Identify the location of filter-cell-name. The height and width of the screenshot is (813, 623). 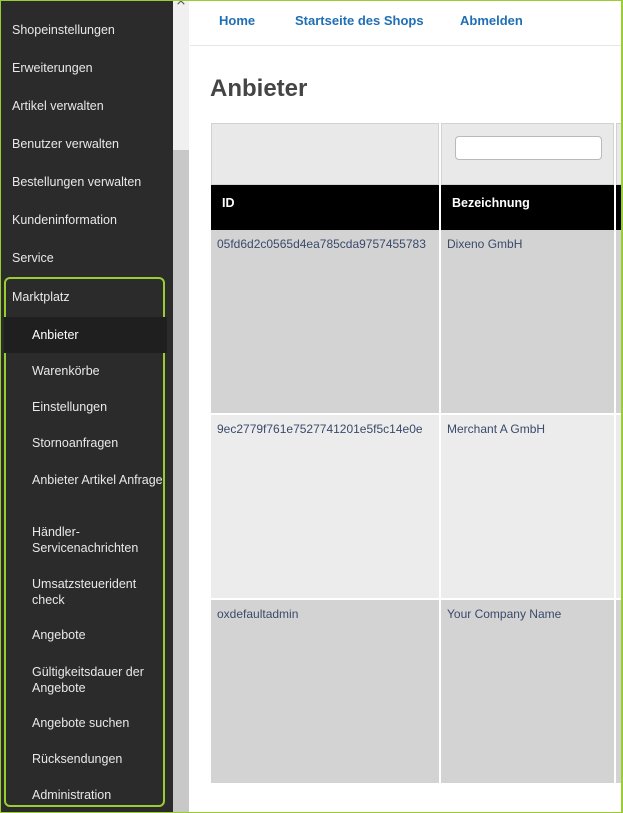
(527, 154).